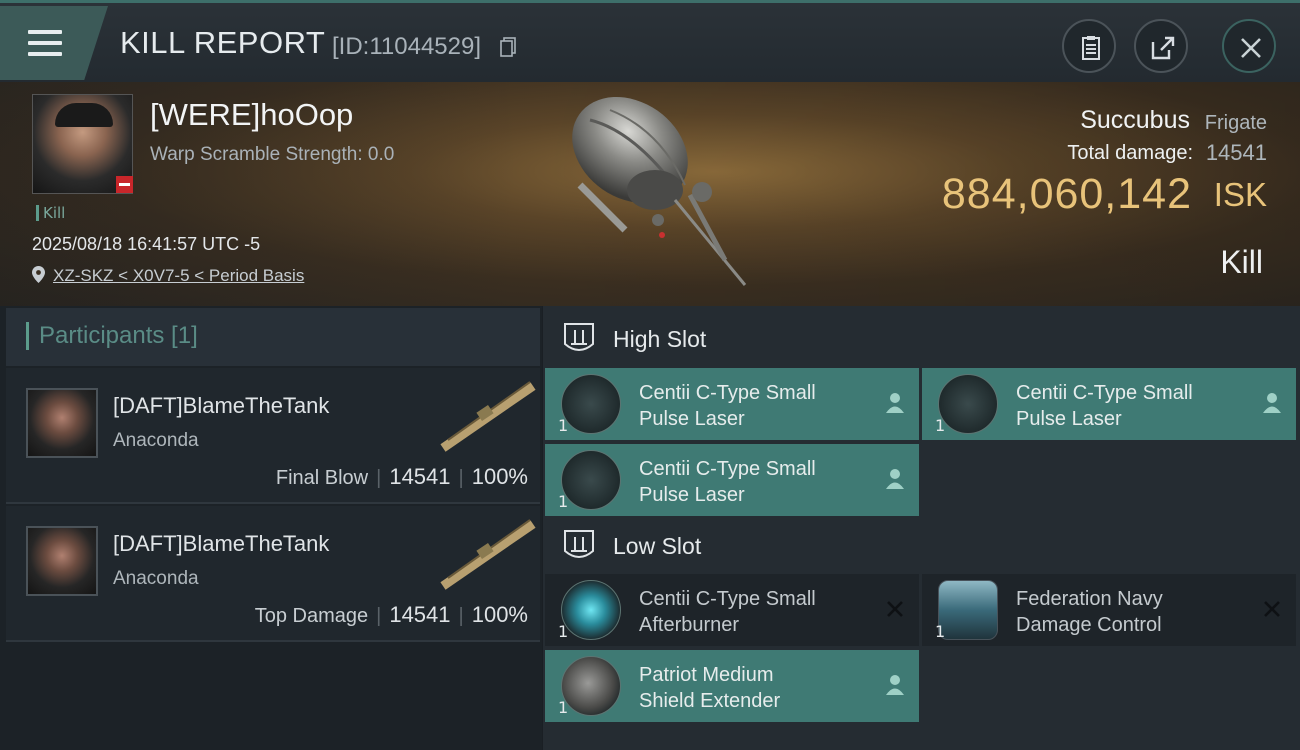 The image size is (1300, 750). What do you see at coordinates (591, 610) in the screenshot?
I see `afterburner-icon` at bounding box center [591, 610].